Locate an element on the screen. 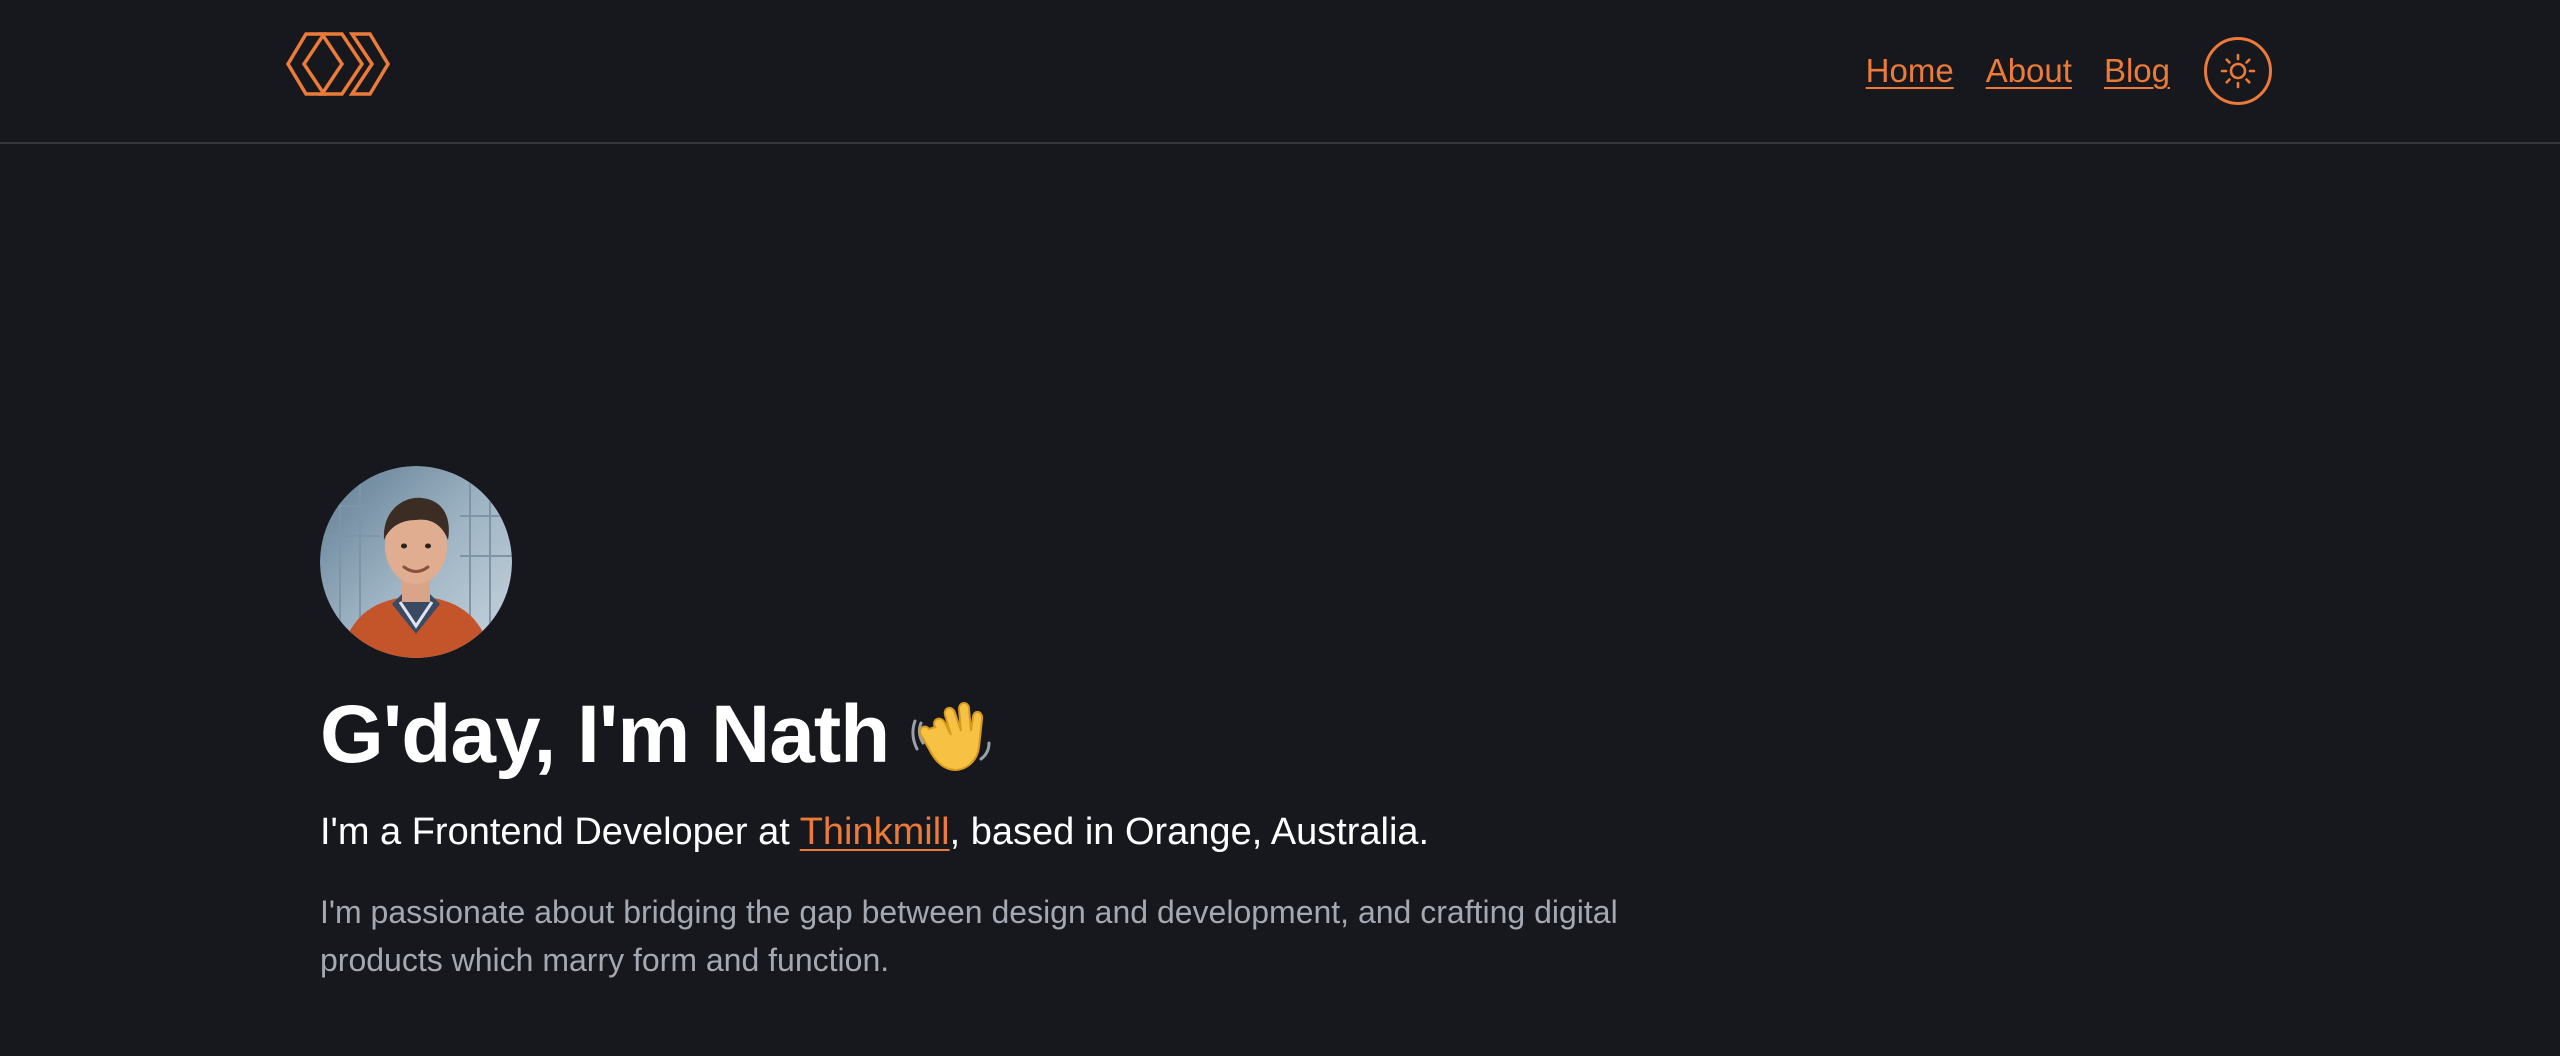  theme-toggle-button is located at coordinates (2238, 71).